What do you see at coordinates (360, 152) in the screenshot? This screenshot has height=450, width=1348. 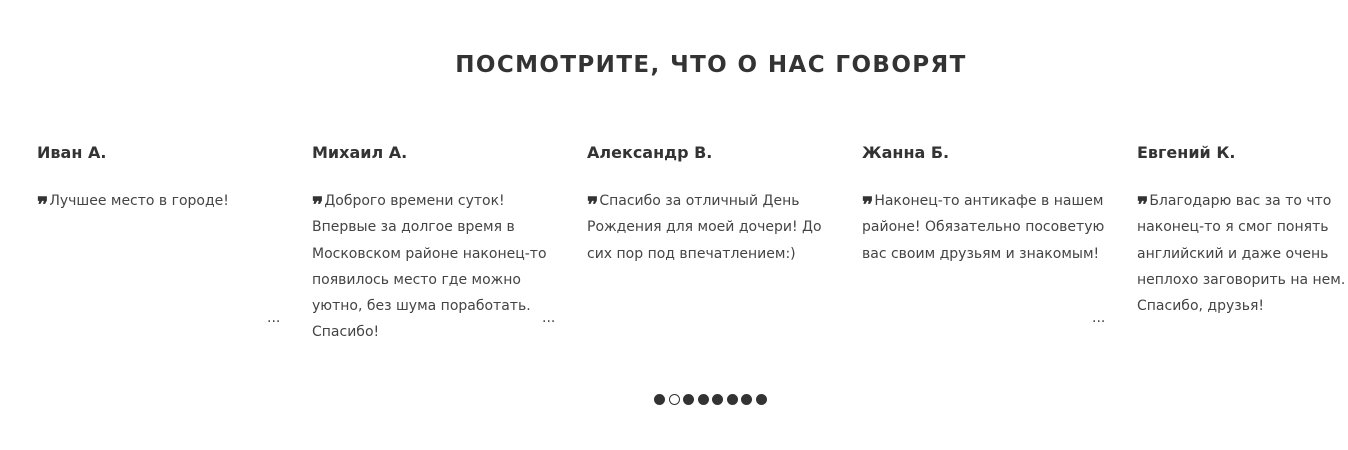 I see `review-author: Михаил А.` at bounding box center [360, 152].